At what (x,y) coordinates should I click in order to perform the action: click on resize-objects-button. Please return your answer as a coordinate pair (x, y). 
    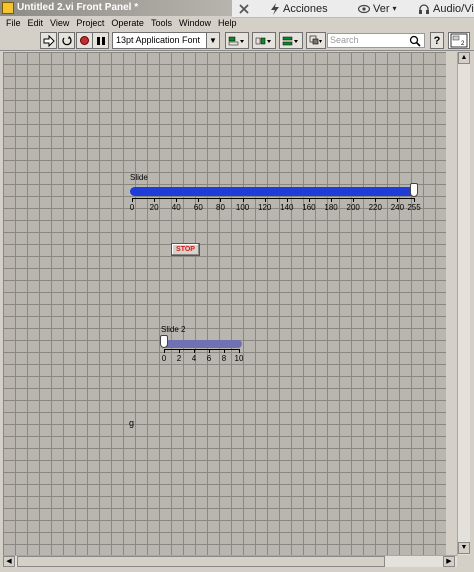
    Looking at the image, I should click on (291, 40).